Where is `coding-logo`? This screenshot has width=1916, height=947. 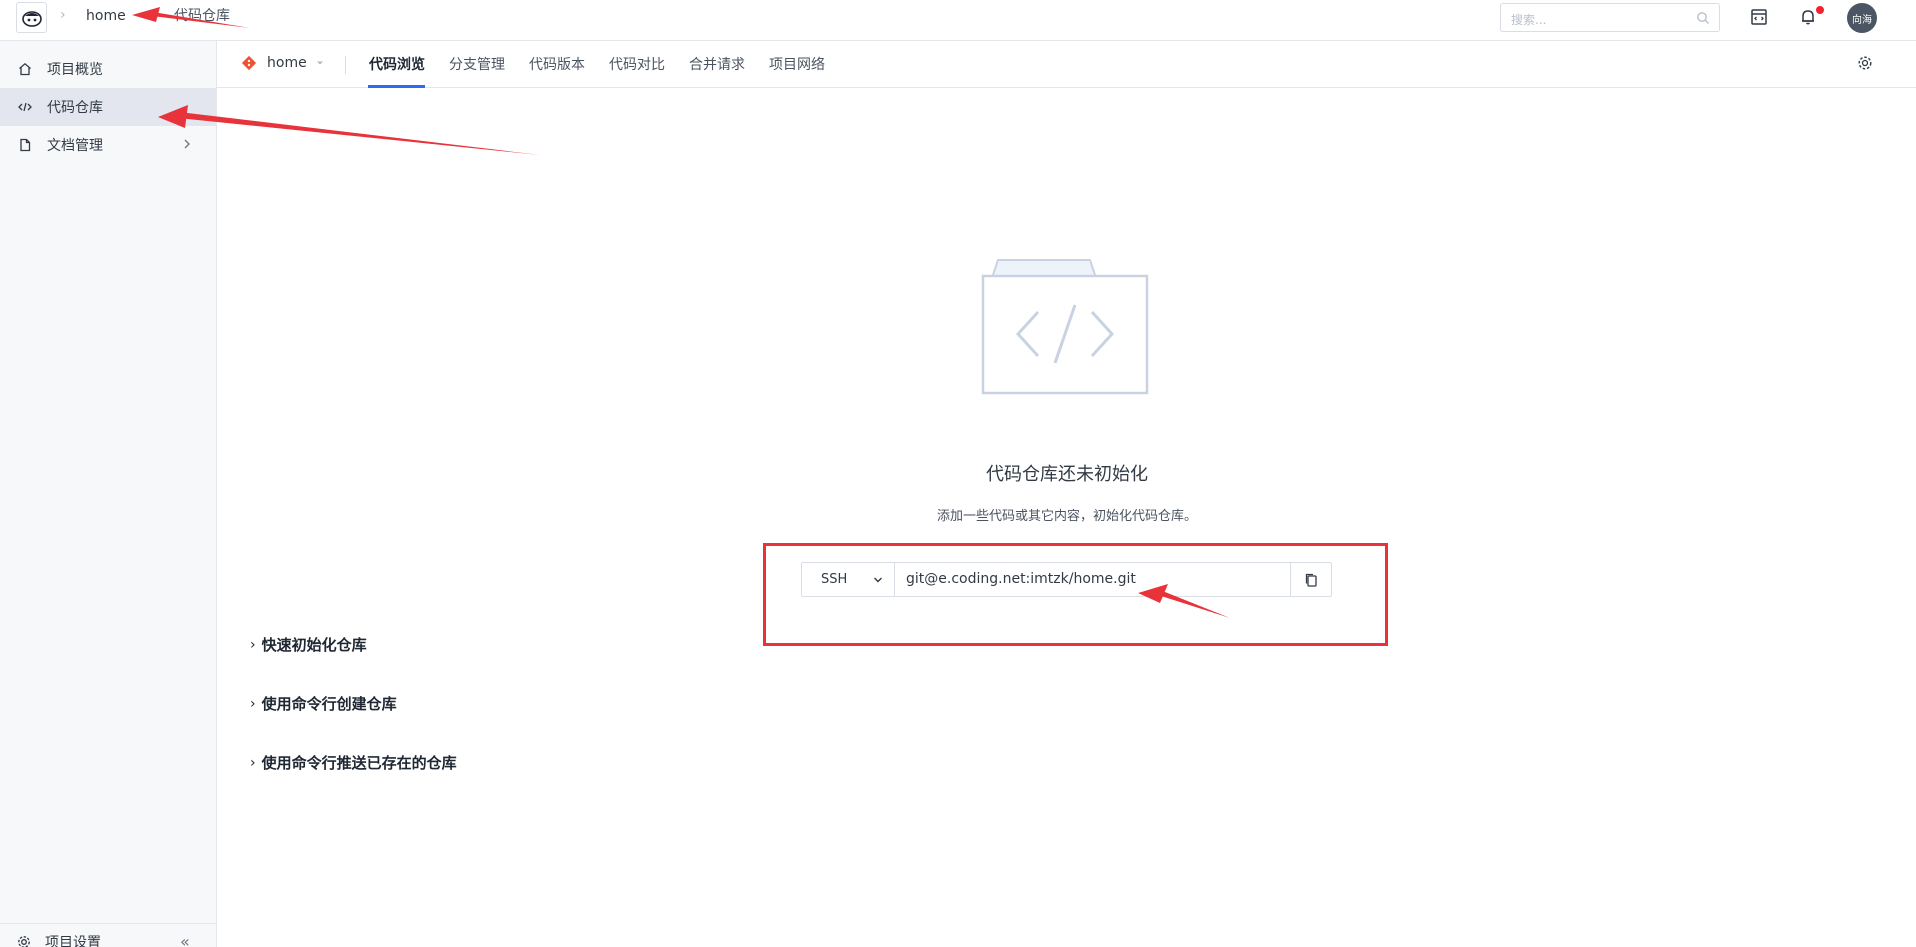
coding-logo is located at coordinates (31, 17).